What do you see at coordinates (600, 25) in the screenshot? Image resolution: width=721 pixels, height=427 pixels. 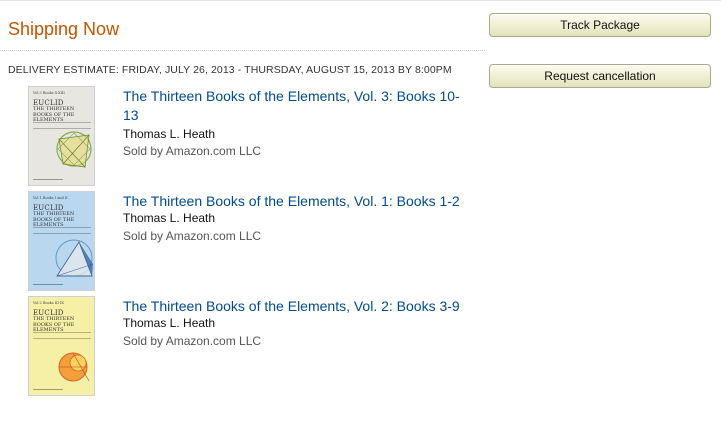 I see `track-package-button: Track Package` at bounding box center [600, 25].